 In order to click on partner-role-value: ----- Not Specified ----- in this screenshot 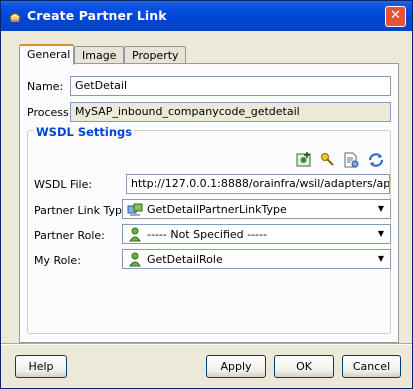, I will do `click(207, 234)`.